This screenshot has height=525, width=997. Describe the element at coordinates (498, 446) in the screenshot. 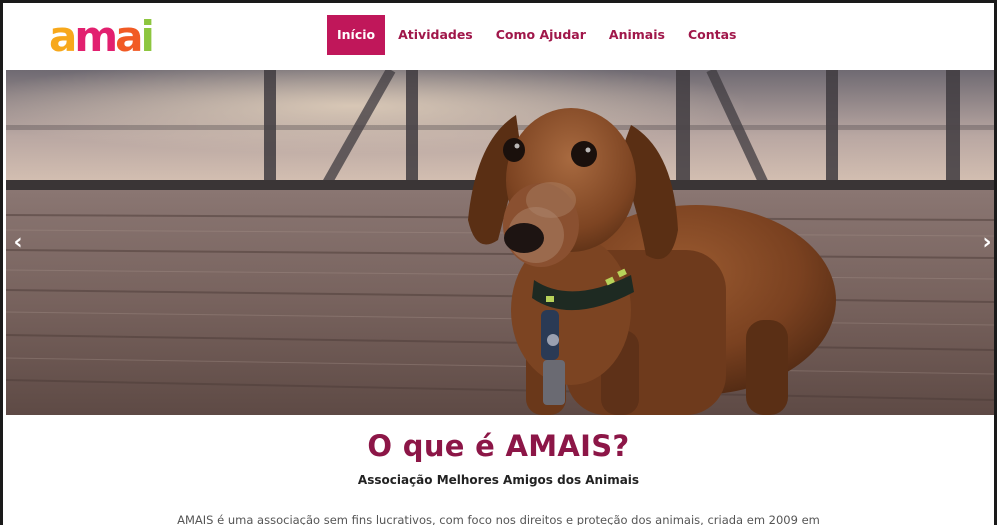

I see `page-title: O que é AMAIS?` at that location.